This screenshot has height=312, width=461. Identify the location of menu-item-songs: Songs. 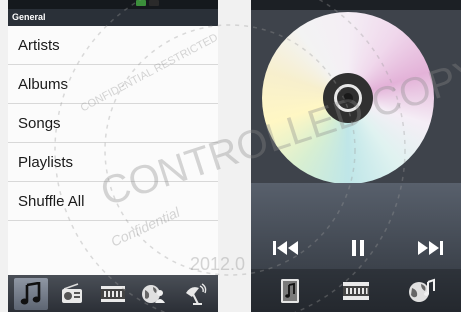
(113, 123).